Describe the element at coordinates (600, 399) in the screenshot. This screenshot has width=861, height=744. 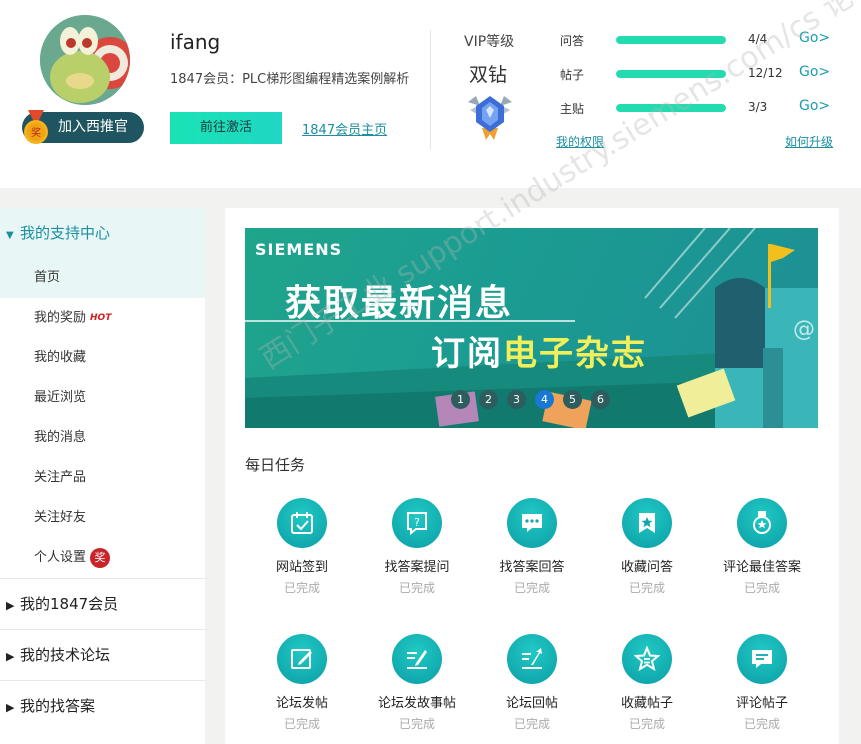
I see `carousel-dot: 6` at that location.